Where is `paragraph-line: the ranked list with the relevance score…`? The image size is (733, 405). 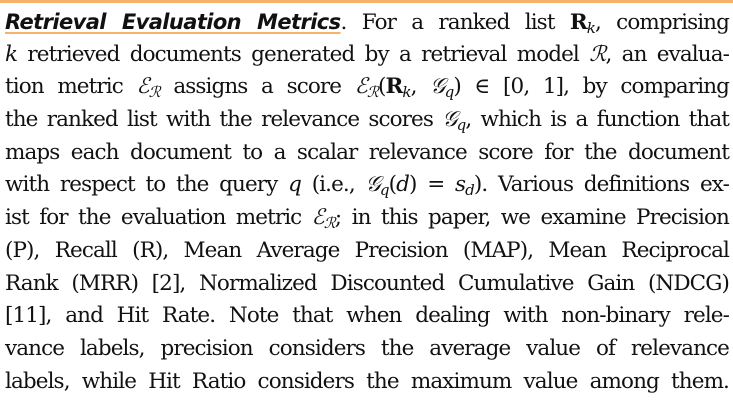 paragraph-line: the ranked list with the relevance score… is located at coordinates (367, 120).